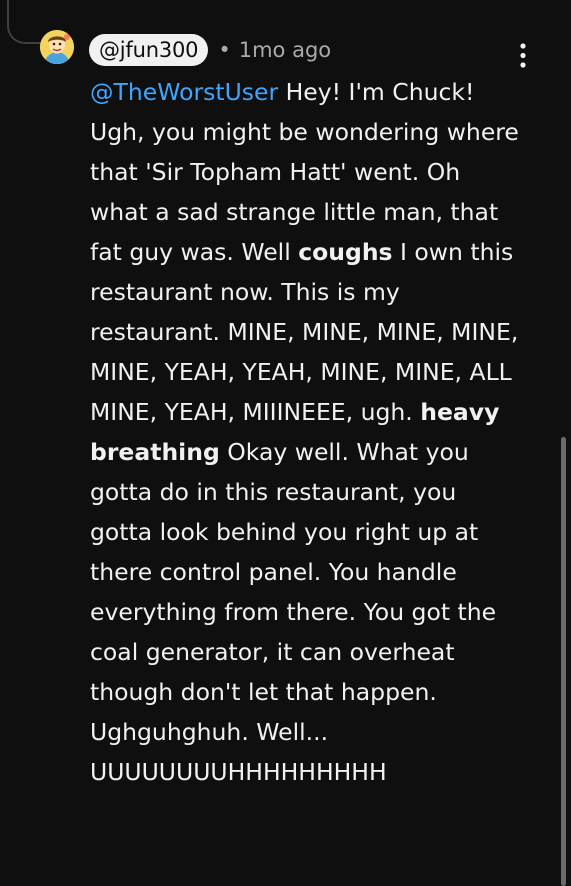 The height and width of the screenshot is (886, 571). Describe the element at coordinates (210, 50) in the screenshot. I see `comment-header: @jfun300 • 1mo ago` at that location.